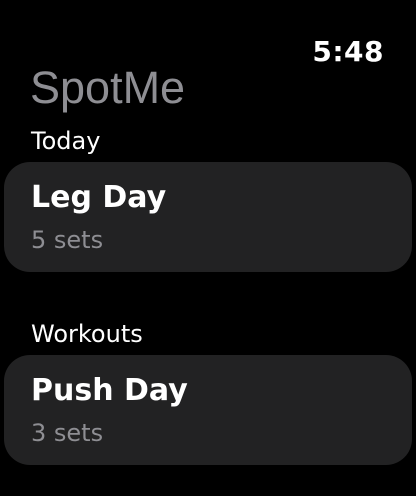  I want to click on workout-card-title: Leg Day, so click(99, 197).